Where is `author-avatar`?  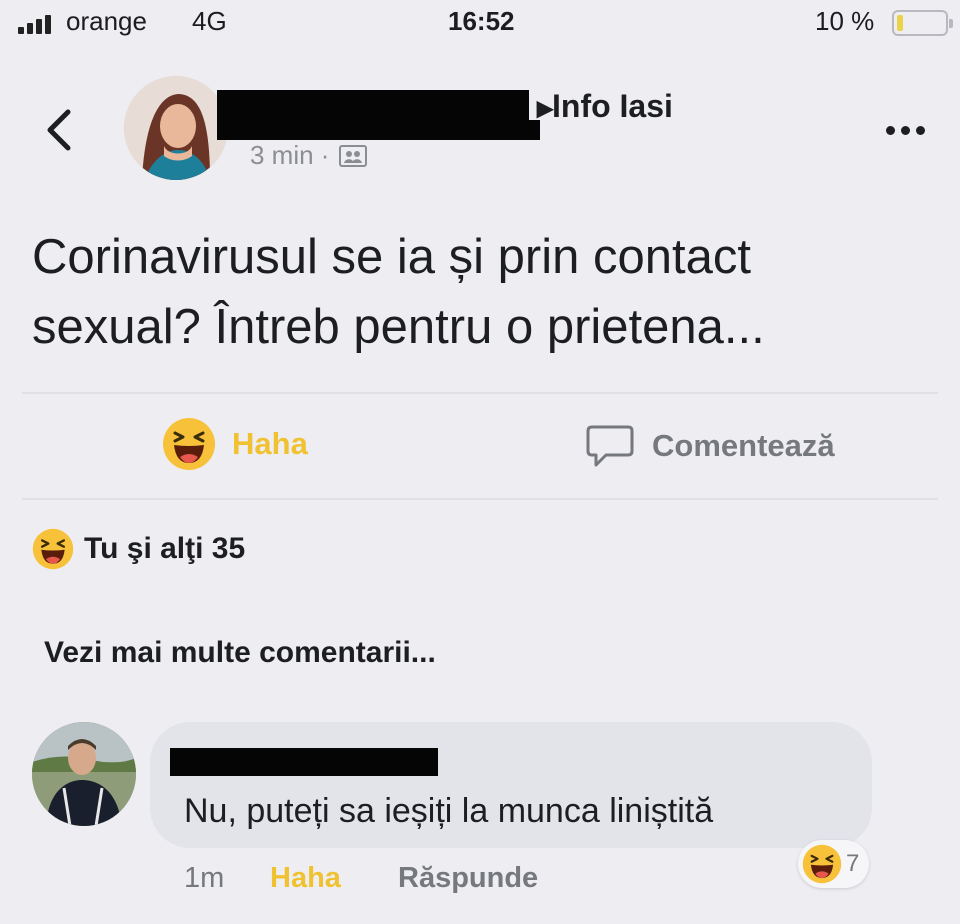 author-avatar is located at coordinates (176, 128).